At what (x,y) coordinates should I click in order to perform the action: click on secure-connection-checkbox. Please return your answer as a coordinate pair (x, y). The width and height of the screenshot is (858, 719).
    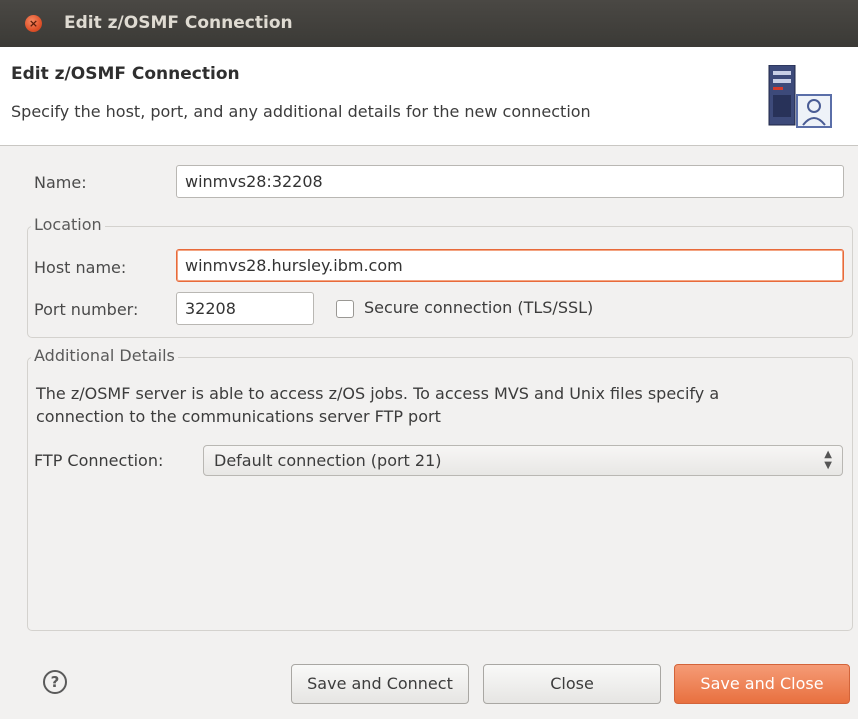
    Looking at the image, I should click on (345, 309).